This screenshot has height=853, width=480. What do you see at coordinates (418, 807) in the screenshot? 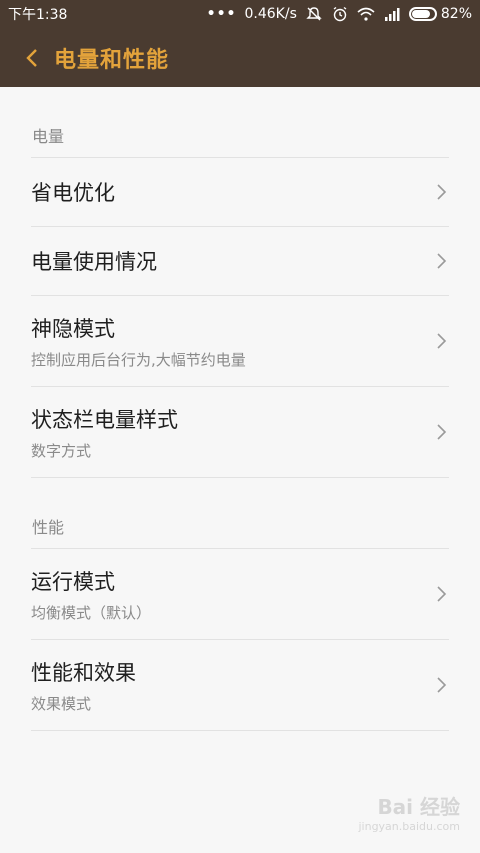
I see `watermark-logo: Bai 经验` at bounding box center [418, 807].